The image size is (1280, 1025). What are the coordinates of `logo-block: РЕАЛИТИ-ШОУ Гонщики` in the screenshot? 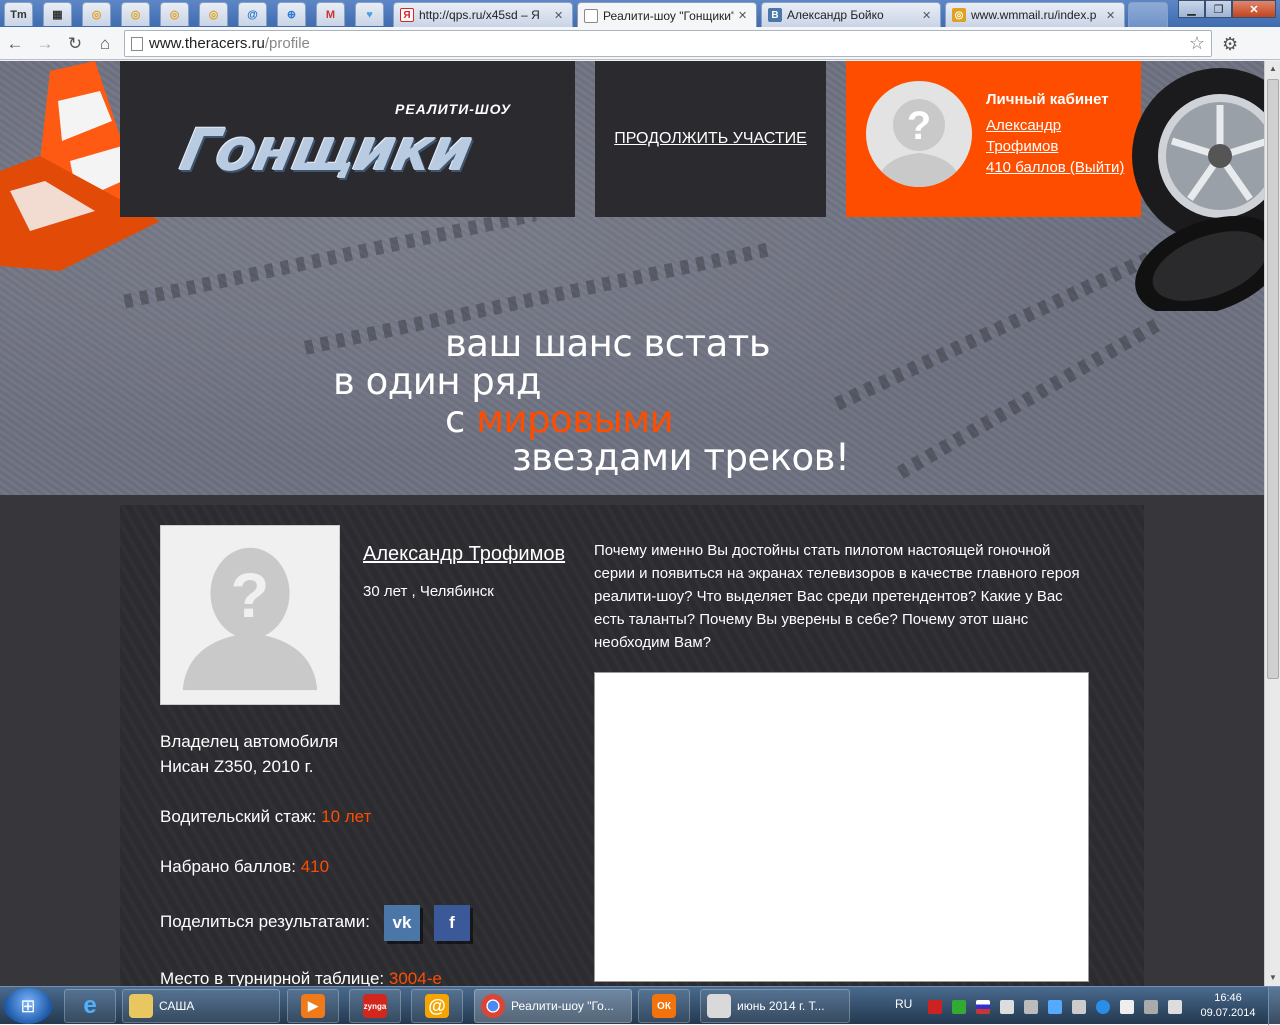 It's located at (347, 139).